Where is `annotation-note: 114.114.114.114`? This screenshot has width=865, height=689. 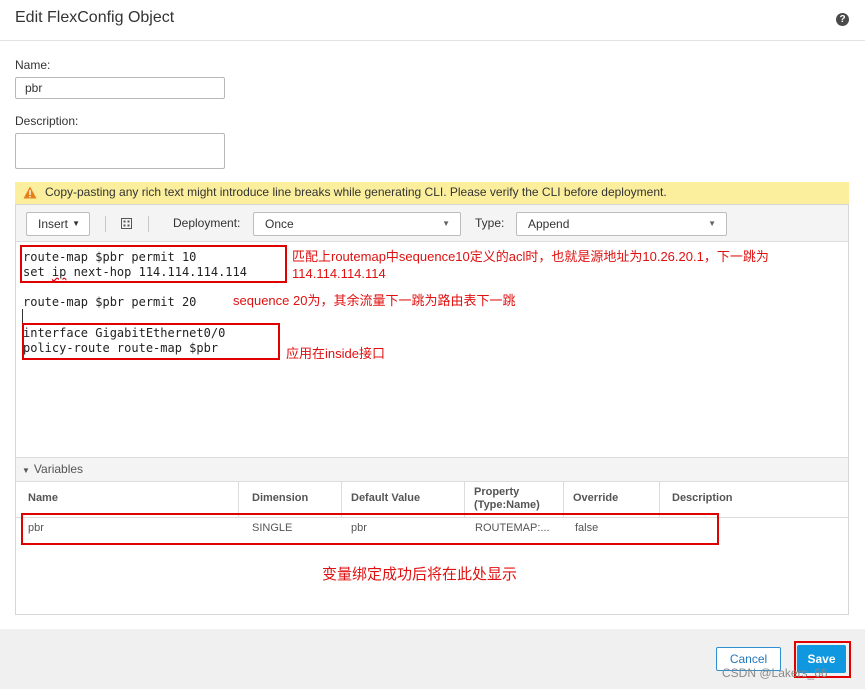
annotation-note: 114.114.114.114 is located at coordinates (339, 273).